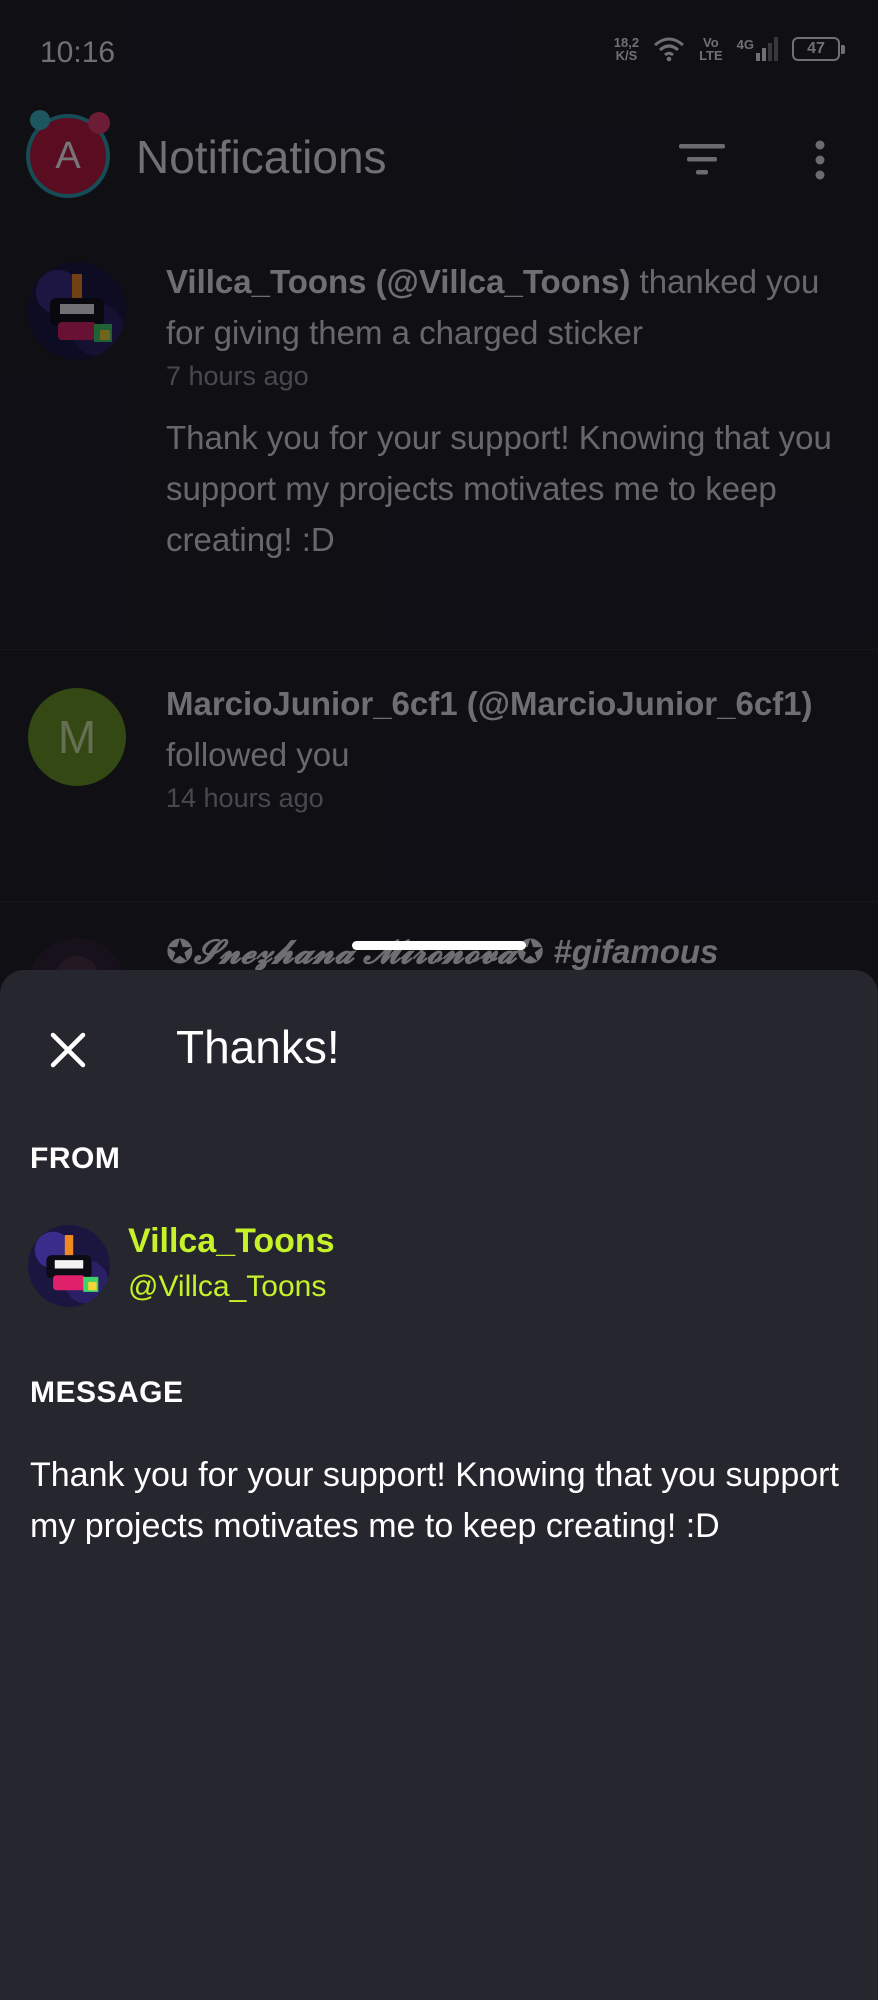 Image resolution: width=878 pixels, height=2000 pixels. What do you see at coordinates (258, 1047) in the screenshot?
I see `sheet-title: Thanks!` at bounding box center [258, 1047].